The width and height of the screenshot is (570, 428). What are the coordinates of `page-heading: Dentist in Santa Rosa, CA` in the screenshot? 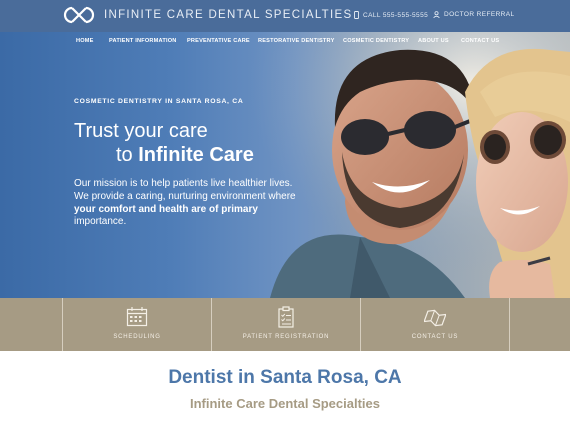 It's located at (285, 377).